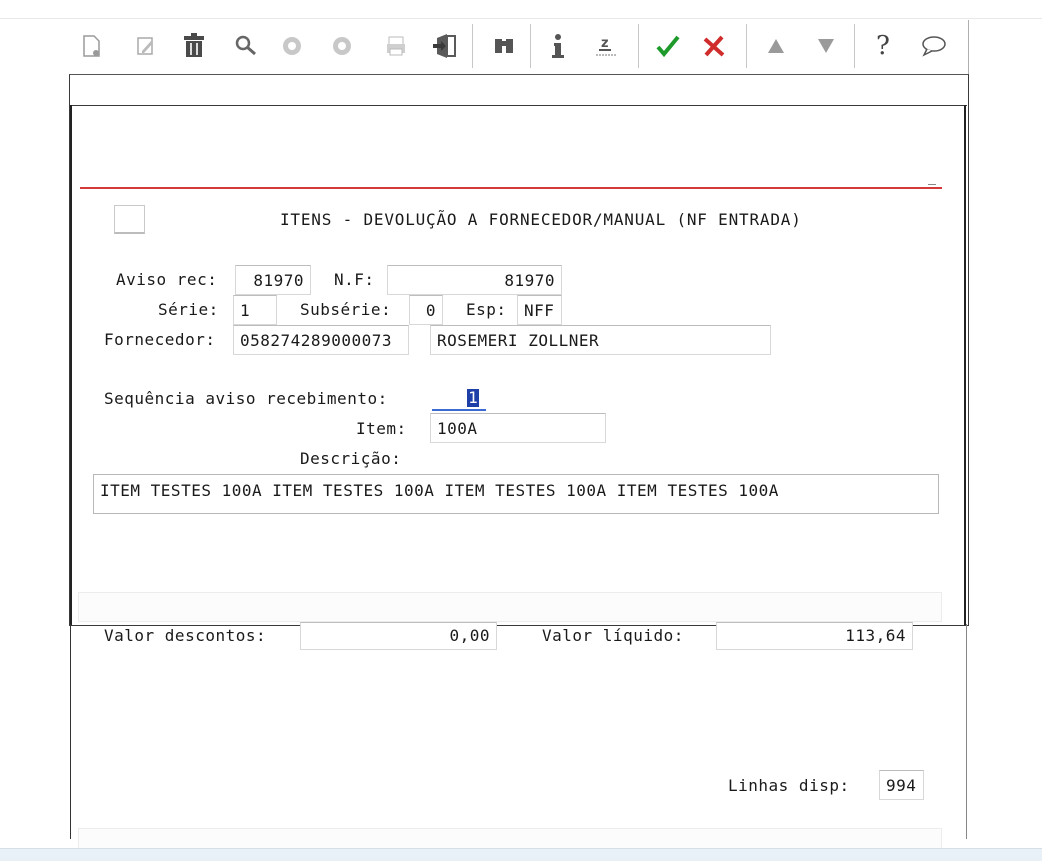 The height and width of the screenshot is (861, 1042). I want to click on valor-liquido-field: 113,64, so click(814, 636).